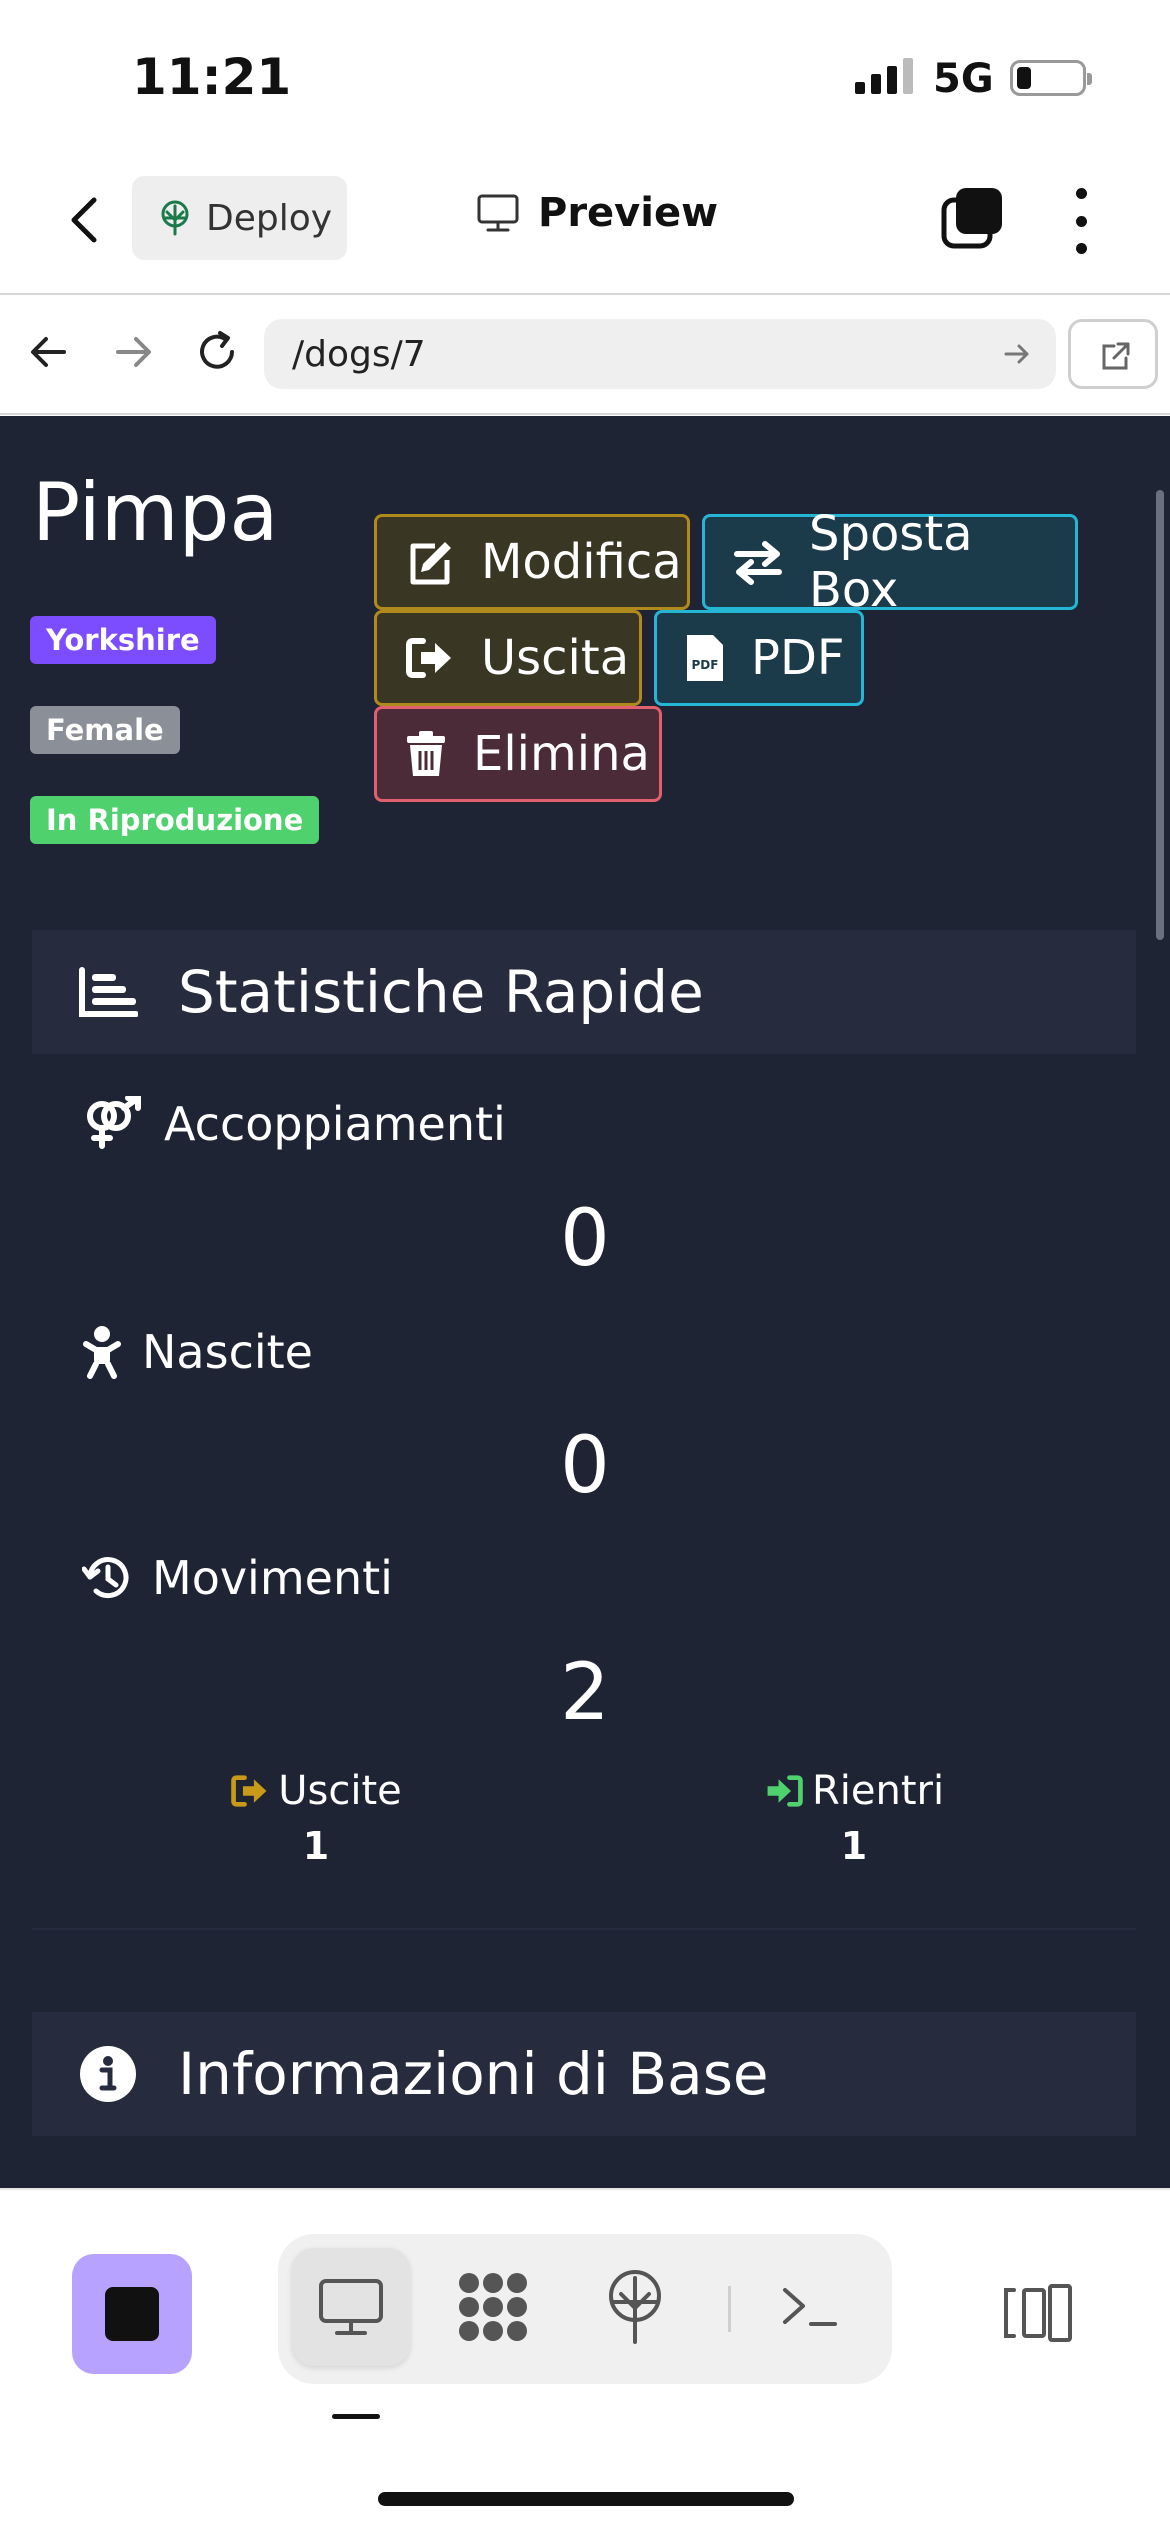 Image resolution: width=1170 pixels, height=2532 pixels. What do you see at coordinates (105, 730) in the screenshot?
I see `sex-badge: Female` at bounding box center [105, 730].